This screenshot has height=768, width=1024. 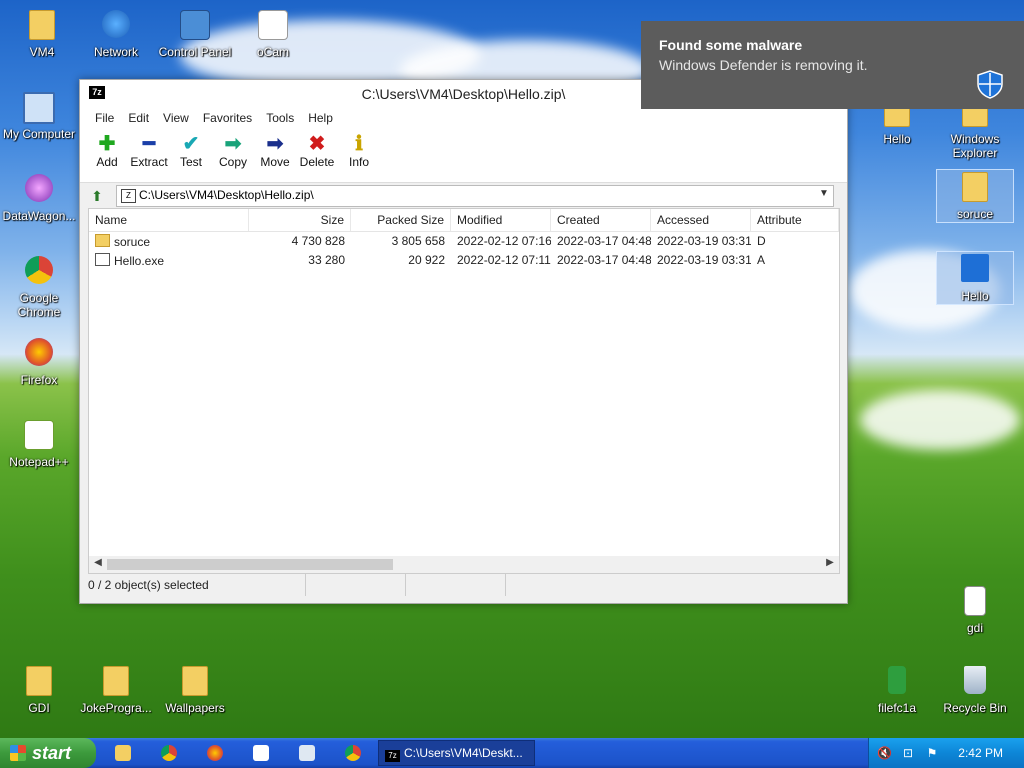 I want to click on explorer-quicklaunch-icon, so click(x=123, y=753).